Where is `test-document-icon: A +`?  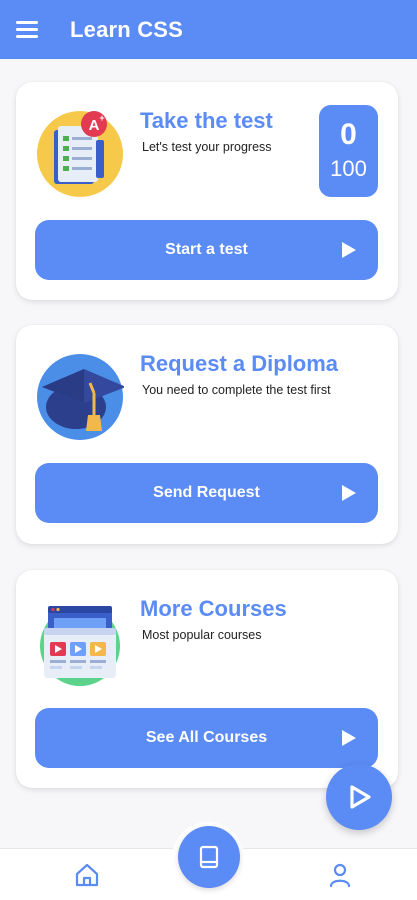 test-document-icon: A + is located at coordinates (80, 154).